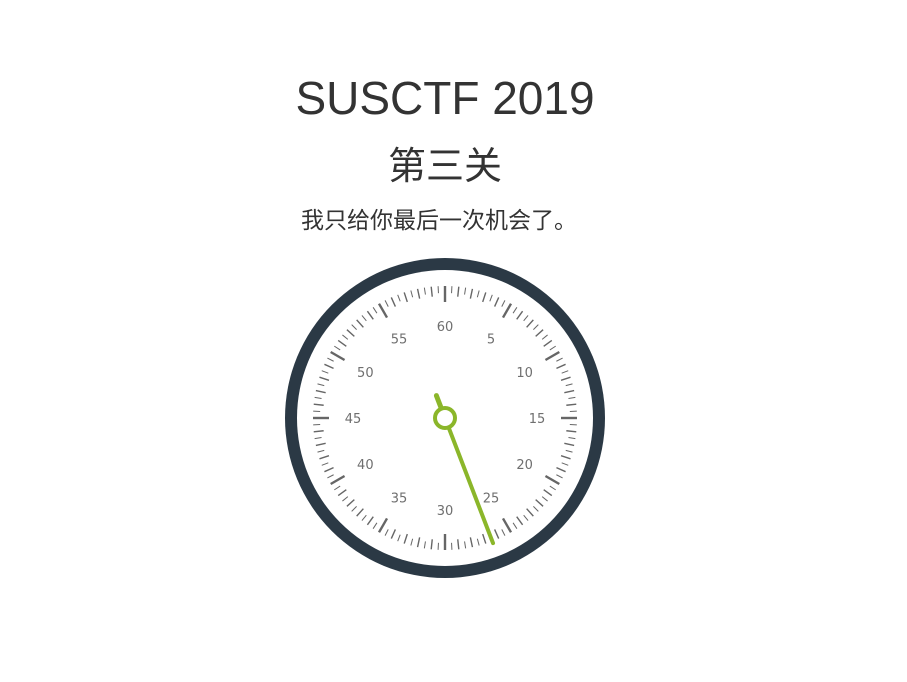  I want to click on stopwatch-label: 10, so click(524, 373).